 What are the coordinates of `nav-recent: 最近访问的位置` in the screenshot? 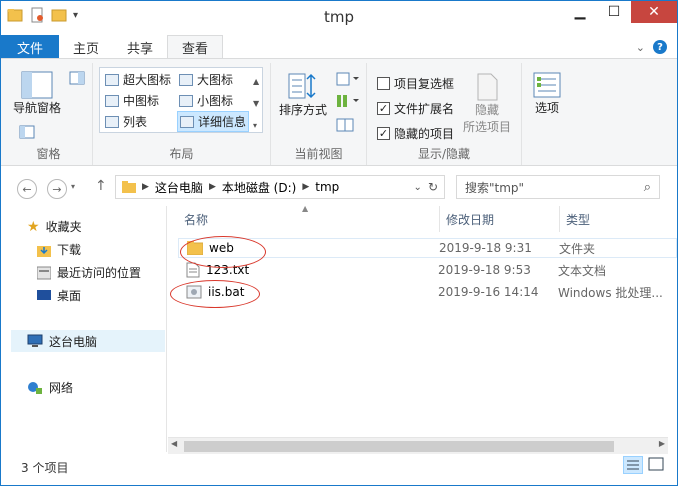 It's located at (89, 272).